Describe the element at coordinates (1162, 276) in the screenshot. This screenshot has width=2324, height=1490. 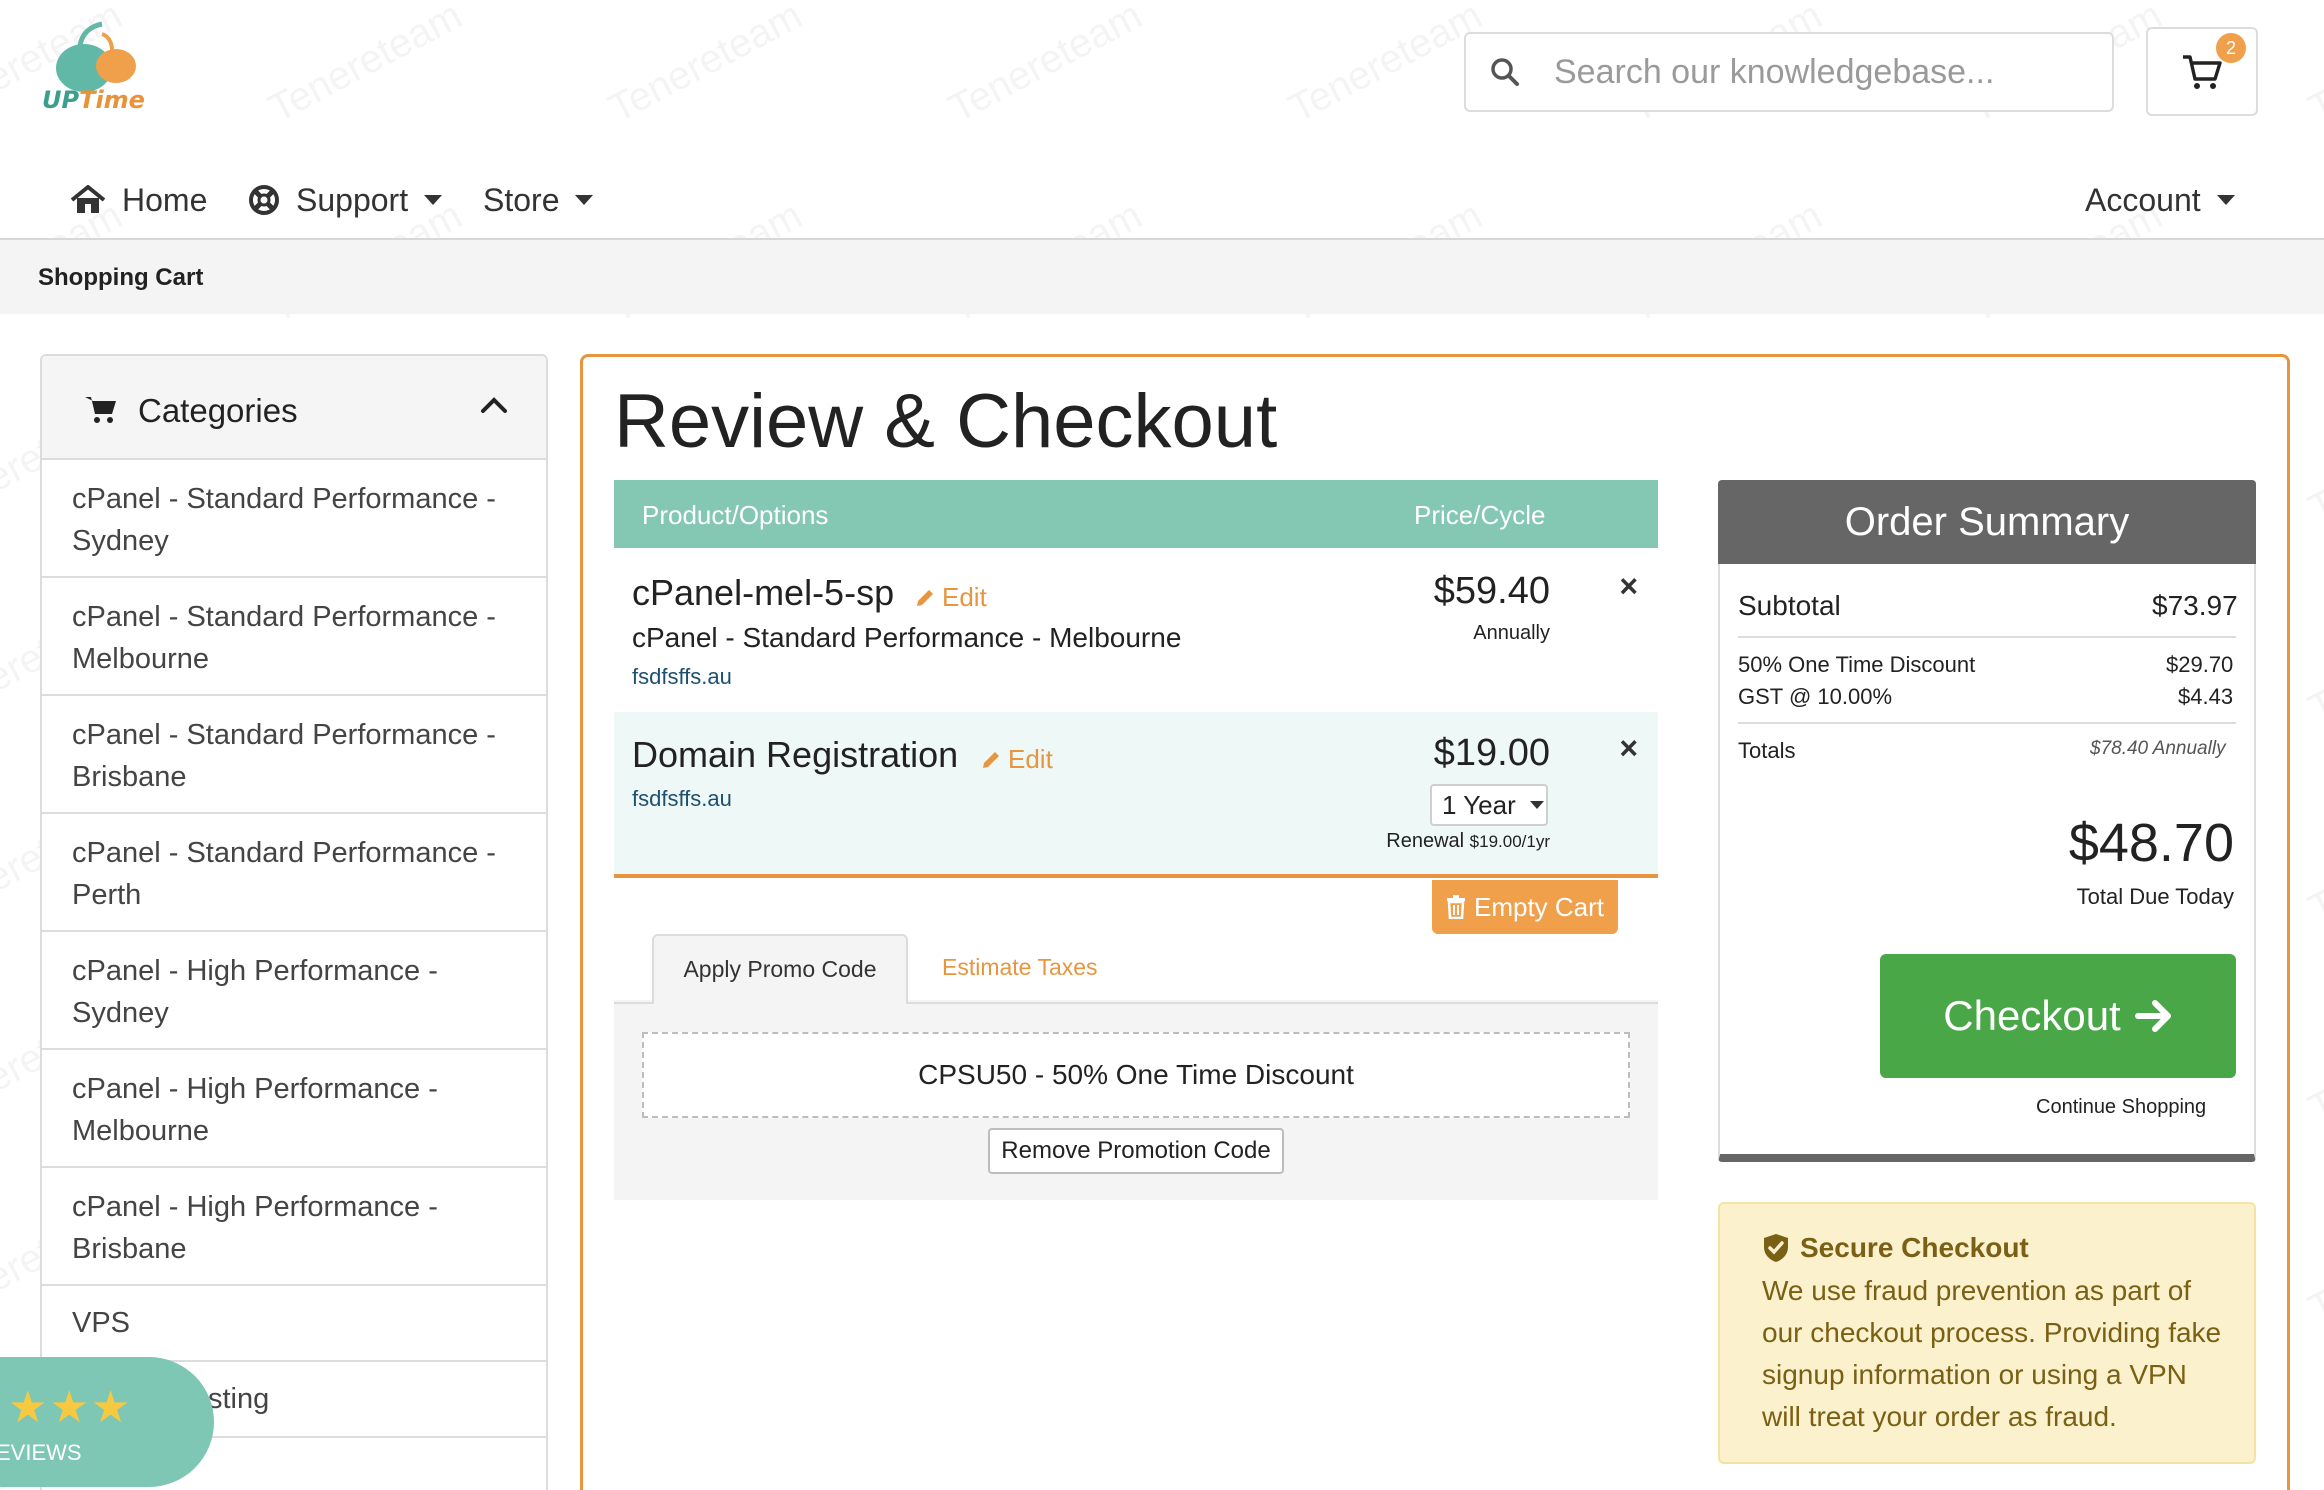
I see `breadcrumb: Shopping Cart` at that location.